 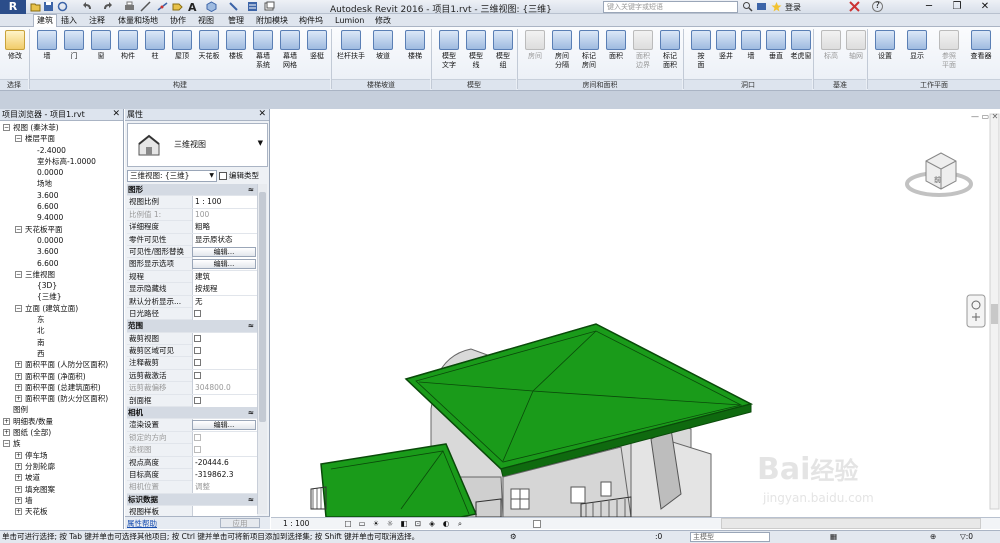 What do you see at coordinates (390, 523) in the screenshot?
I see `view-control-icon: ☼` at bounding box center [390, 523].